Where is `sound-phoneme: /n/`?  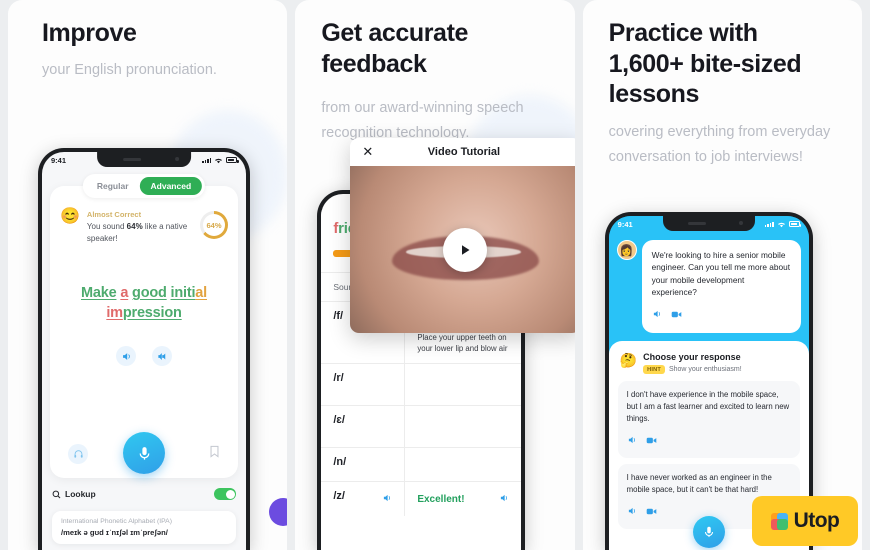 sound-phoneme: /n/ is located at coordinates (340, 462).